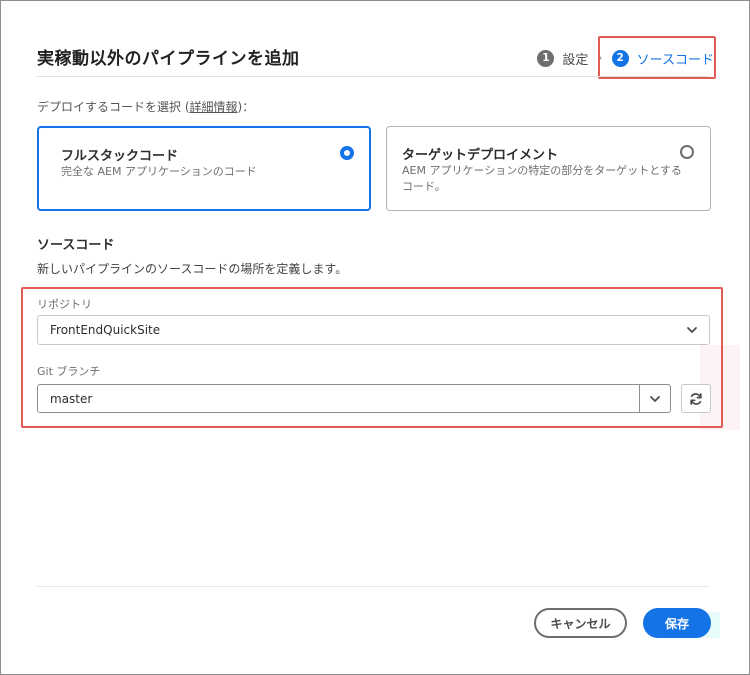  Describe the element at coordinates (657, 57) in the screenshot. I see `step-highlight-box` at that location.